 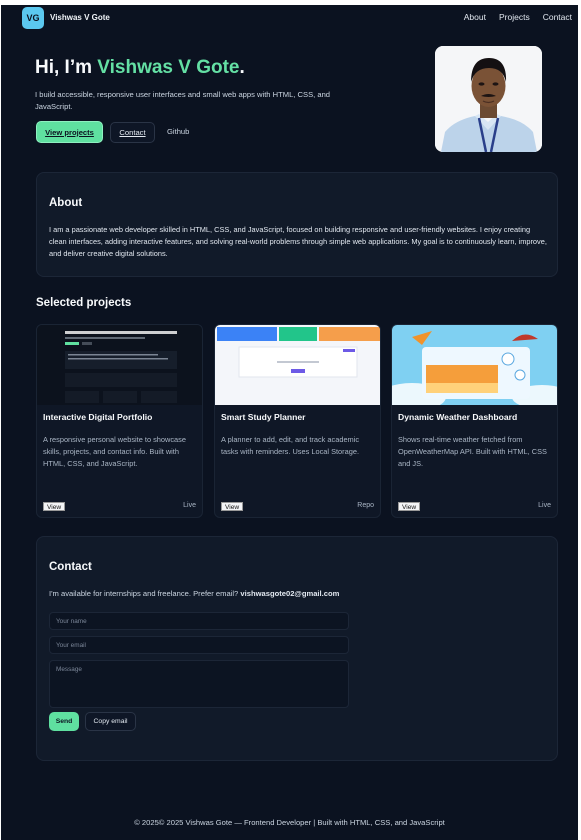 What do you see at coordinates (64, 721) in the screenshot?
I see `send-button: Send` at bounding box center [64, 721].